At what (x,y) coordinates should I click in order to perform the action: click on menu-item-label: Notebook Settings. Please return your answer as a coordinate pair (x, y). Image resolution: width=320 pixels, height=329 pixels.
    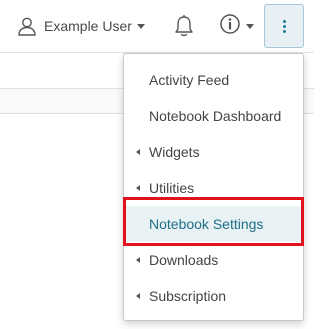
    Looking at the image, I should click on (206, 224).